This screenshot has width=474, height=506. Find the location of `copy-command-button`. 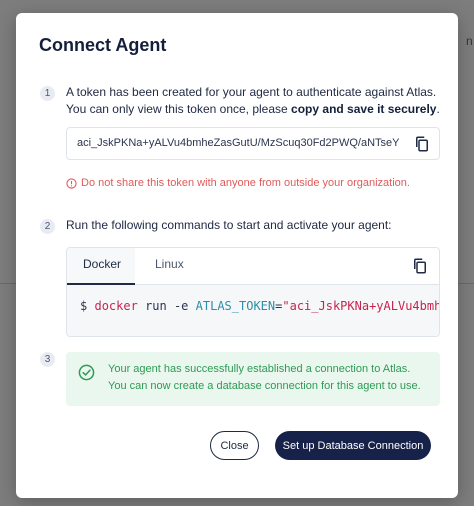

copy-command-button is located at coordinates (421, 267).